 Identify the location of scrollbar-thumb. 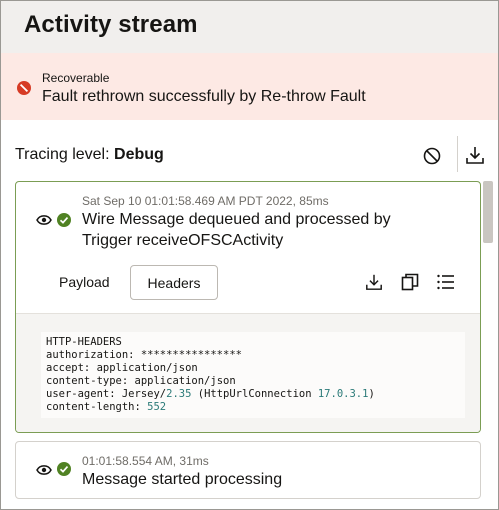
(488, 212).